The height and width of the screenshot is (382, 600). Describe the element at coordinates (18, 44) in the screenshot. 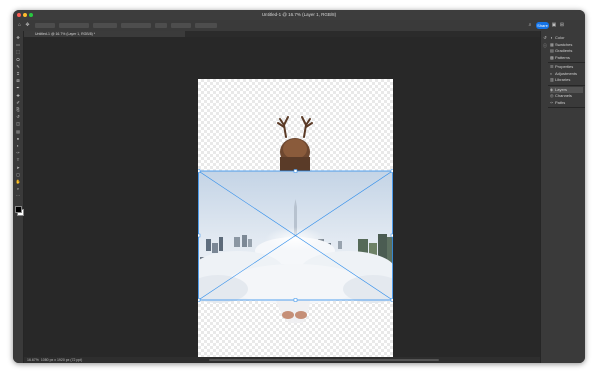

I see `artboard-icon: ▭` at that location.